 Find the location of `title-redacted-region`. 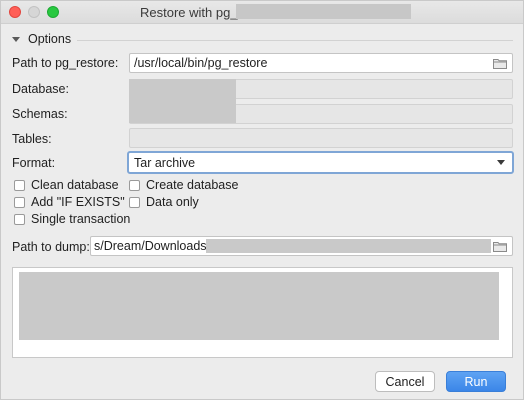

title-redacted-region is located at coordinates (323, 11).